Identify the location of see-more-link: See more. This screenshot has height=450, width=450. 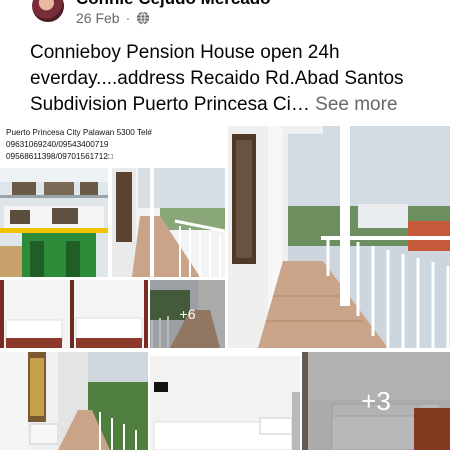
(356, 104).